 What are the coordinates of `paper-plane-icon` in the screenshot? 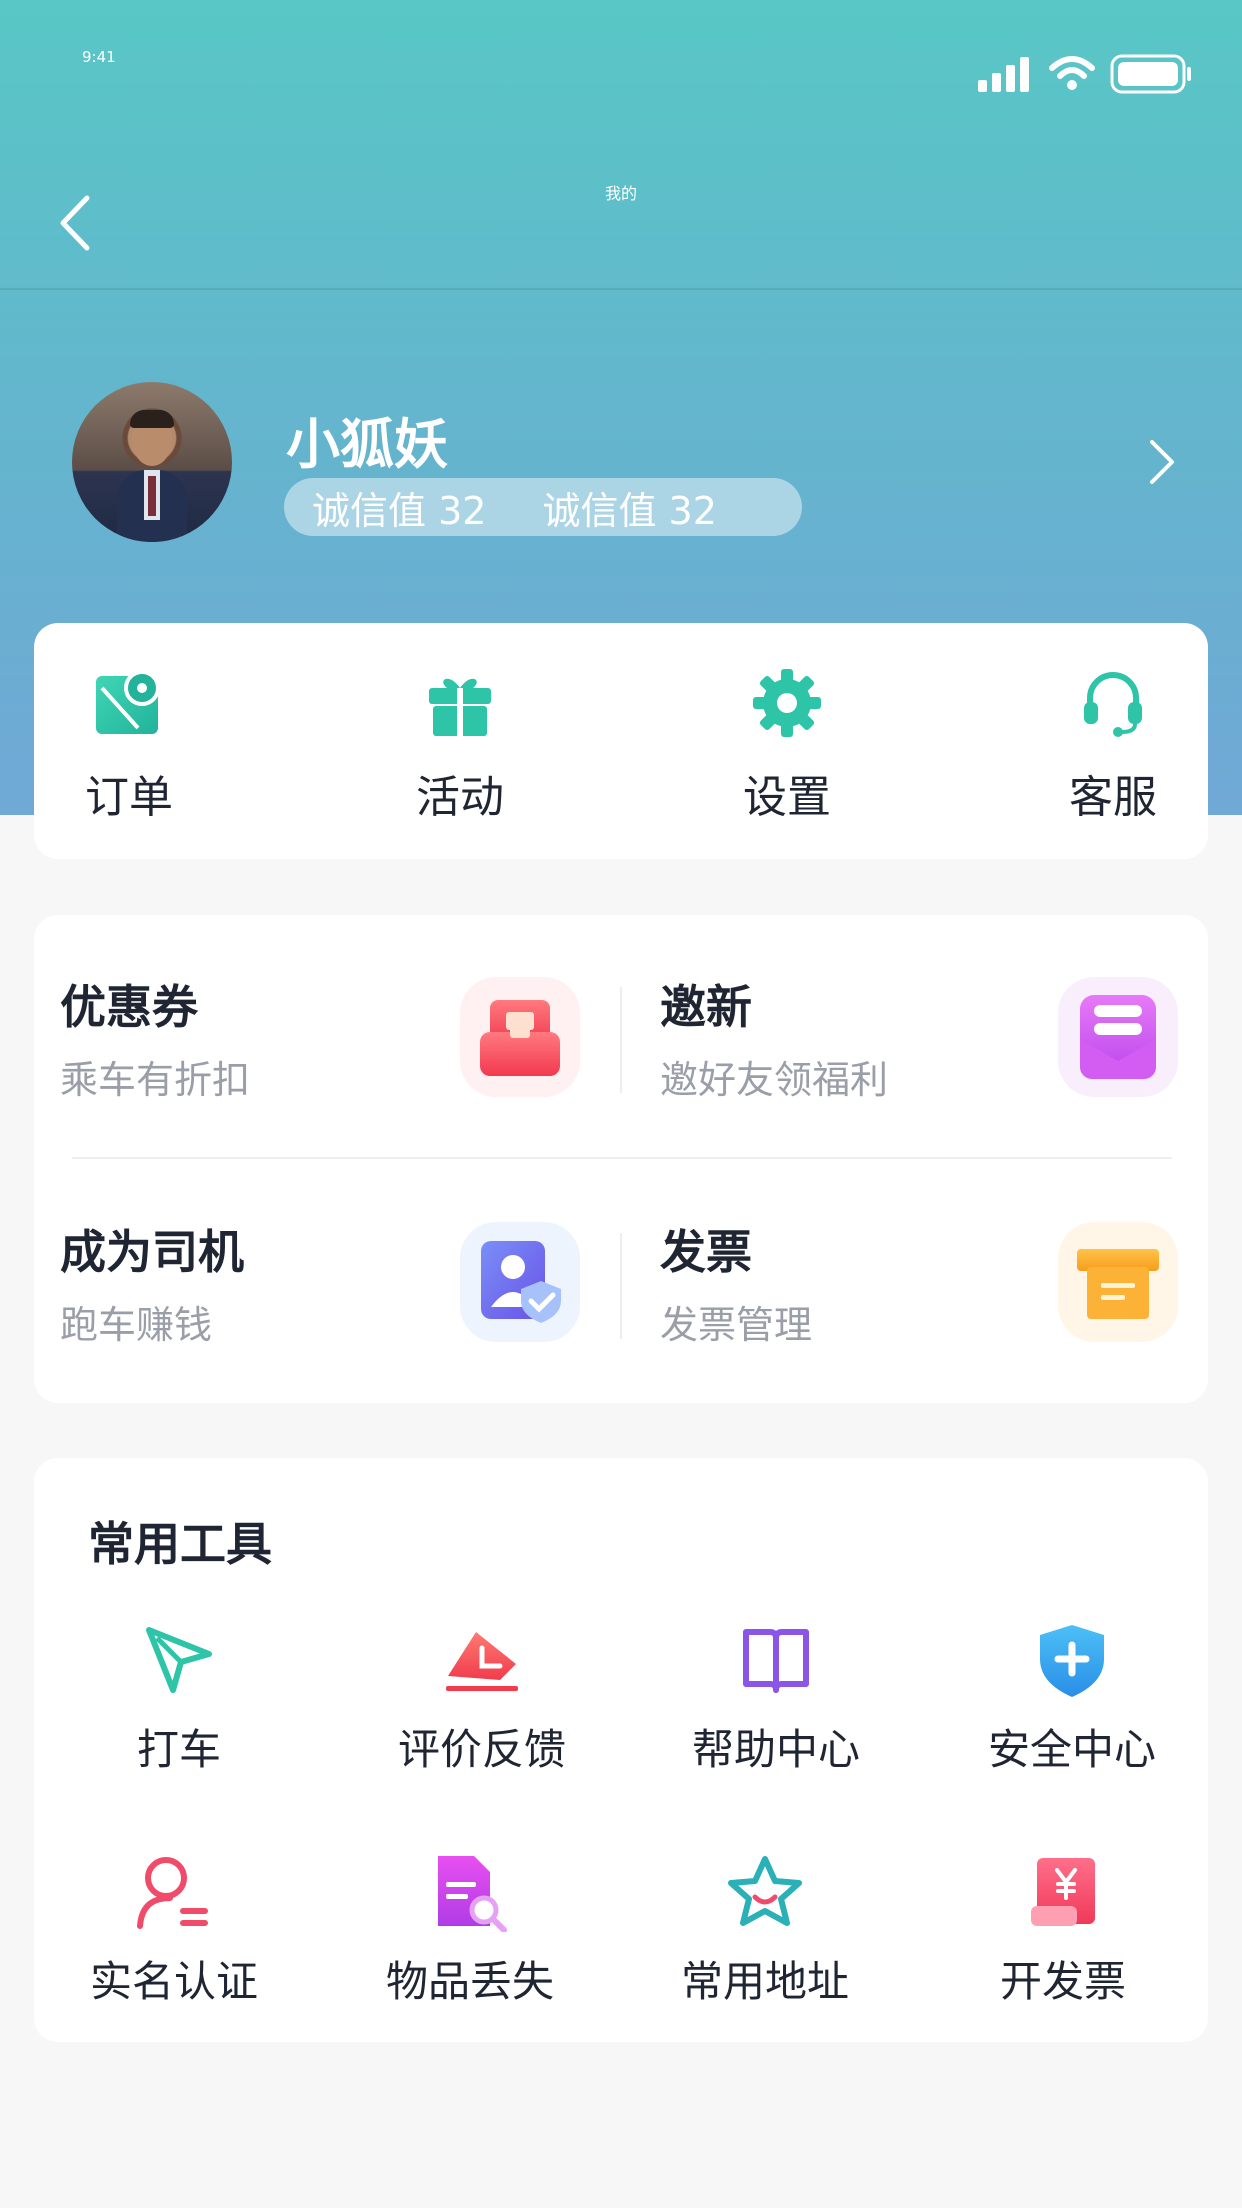 It's located at (179, 1660).